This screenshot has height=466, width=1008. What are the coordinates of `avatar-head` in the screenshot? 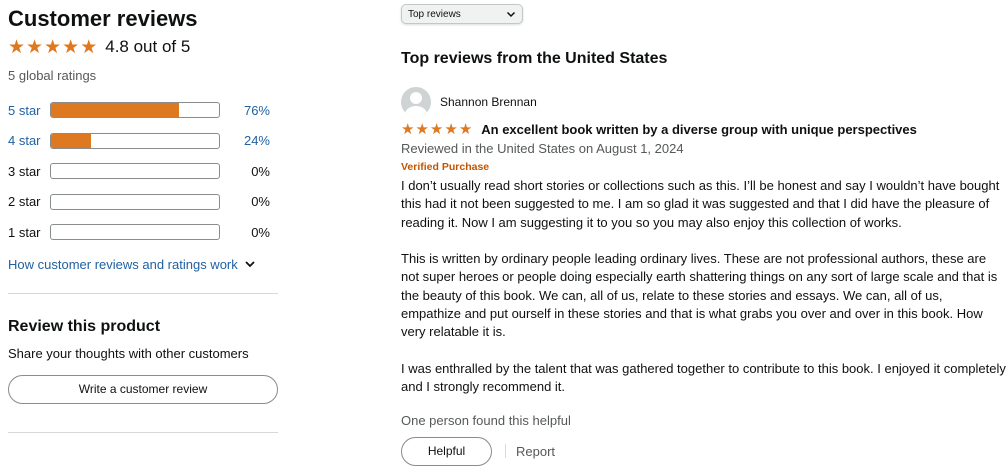 It's located at (416, 98).